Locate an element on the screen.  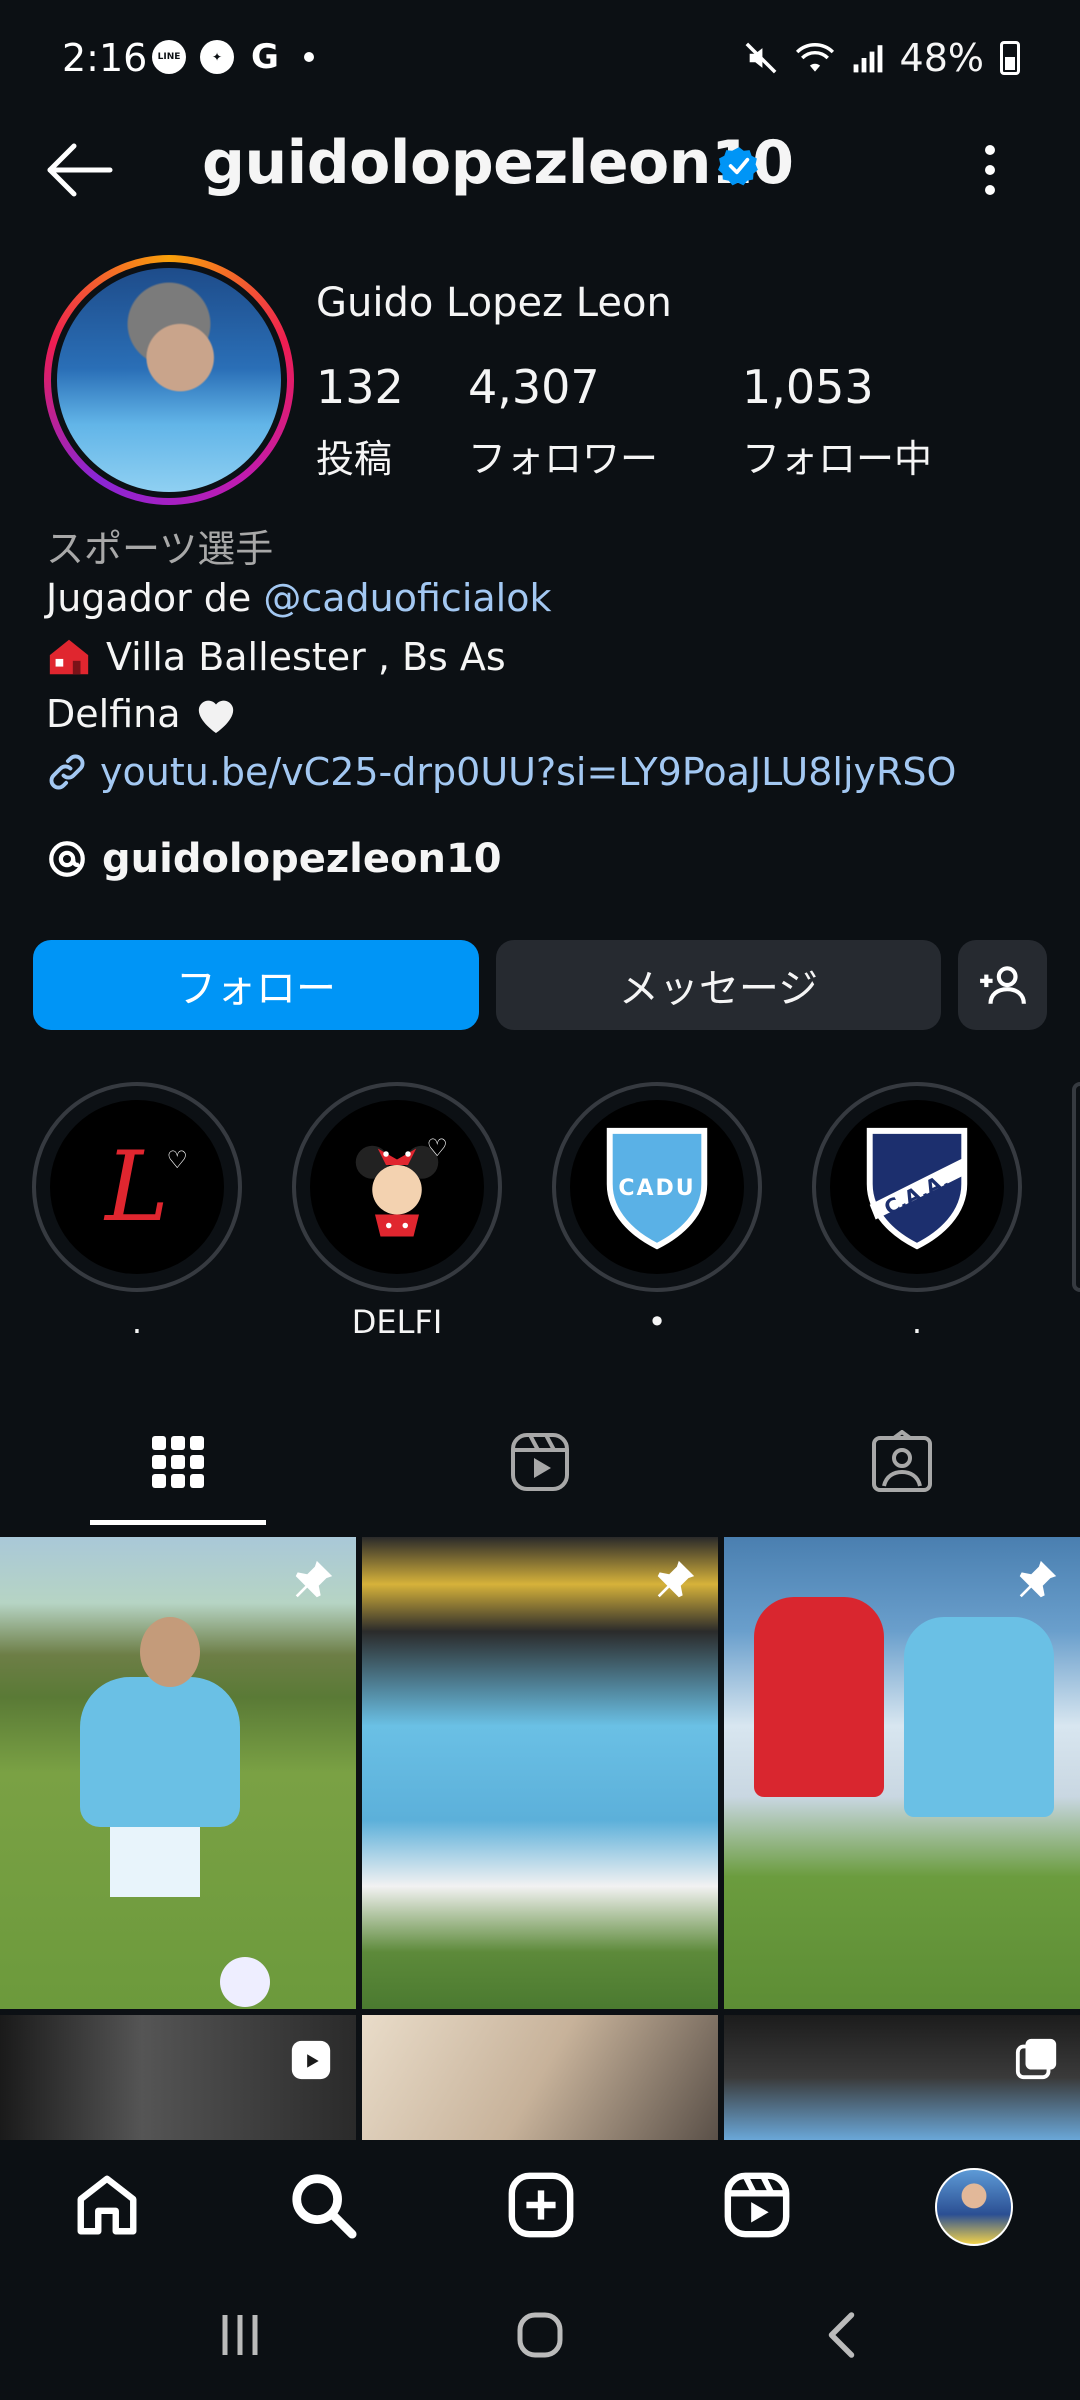
google-icon: G is located at coordinates (265, 57).